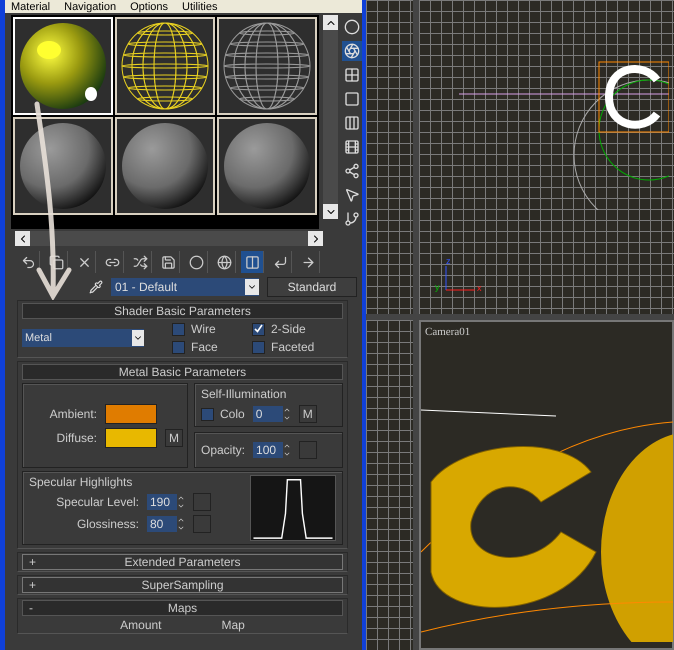  I want to click on rollout-header: - Maps, so click(182, 608).